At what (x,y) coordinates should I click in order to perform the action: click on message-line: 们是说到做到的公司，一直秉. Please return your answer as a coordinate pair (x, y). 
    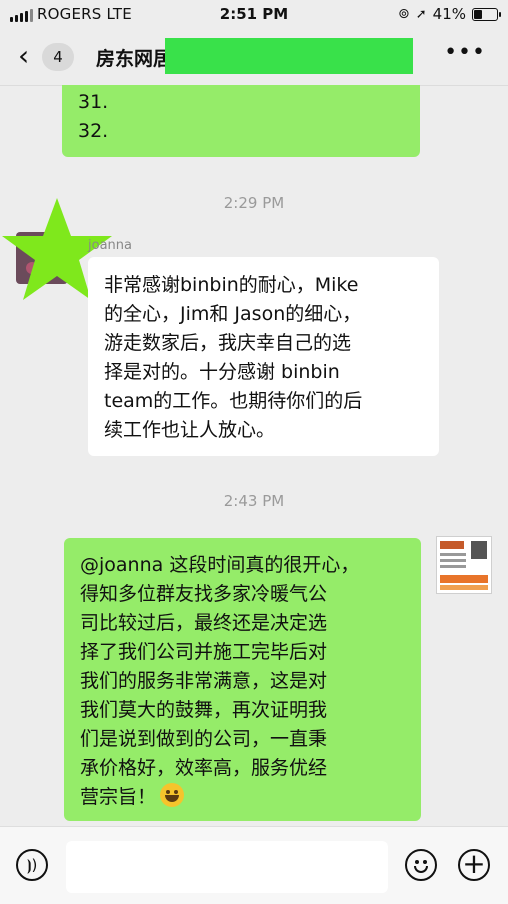
    Looking at the image, I should click on (204, 739).